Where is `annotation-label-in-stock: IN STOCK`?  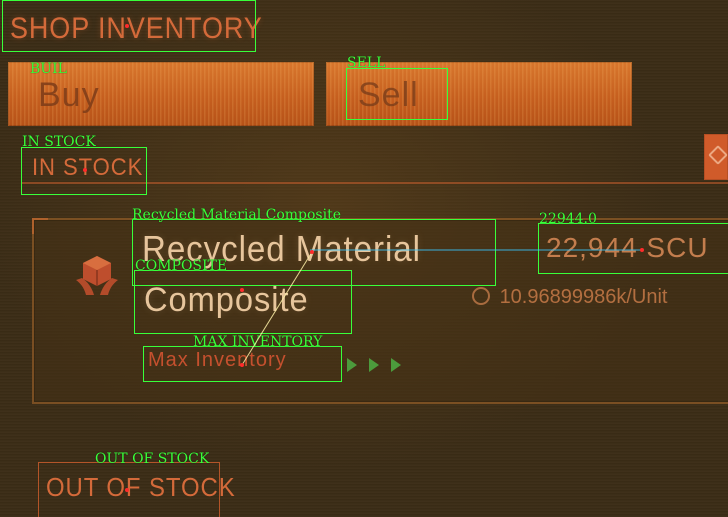 annotation-label-in-stock: IN STOCK is located at coordinates (59, 142).